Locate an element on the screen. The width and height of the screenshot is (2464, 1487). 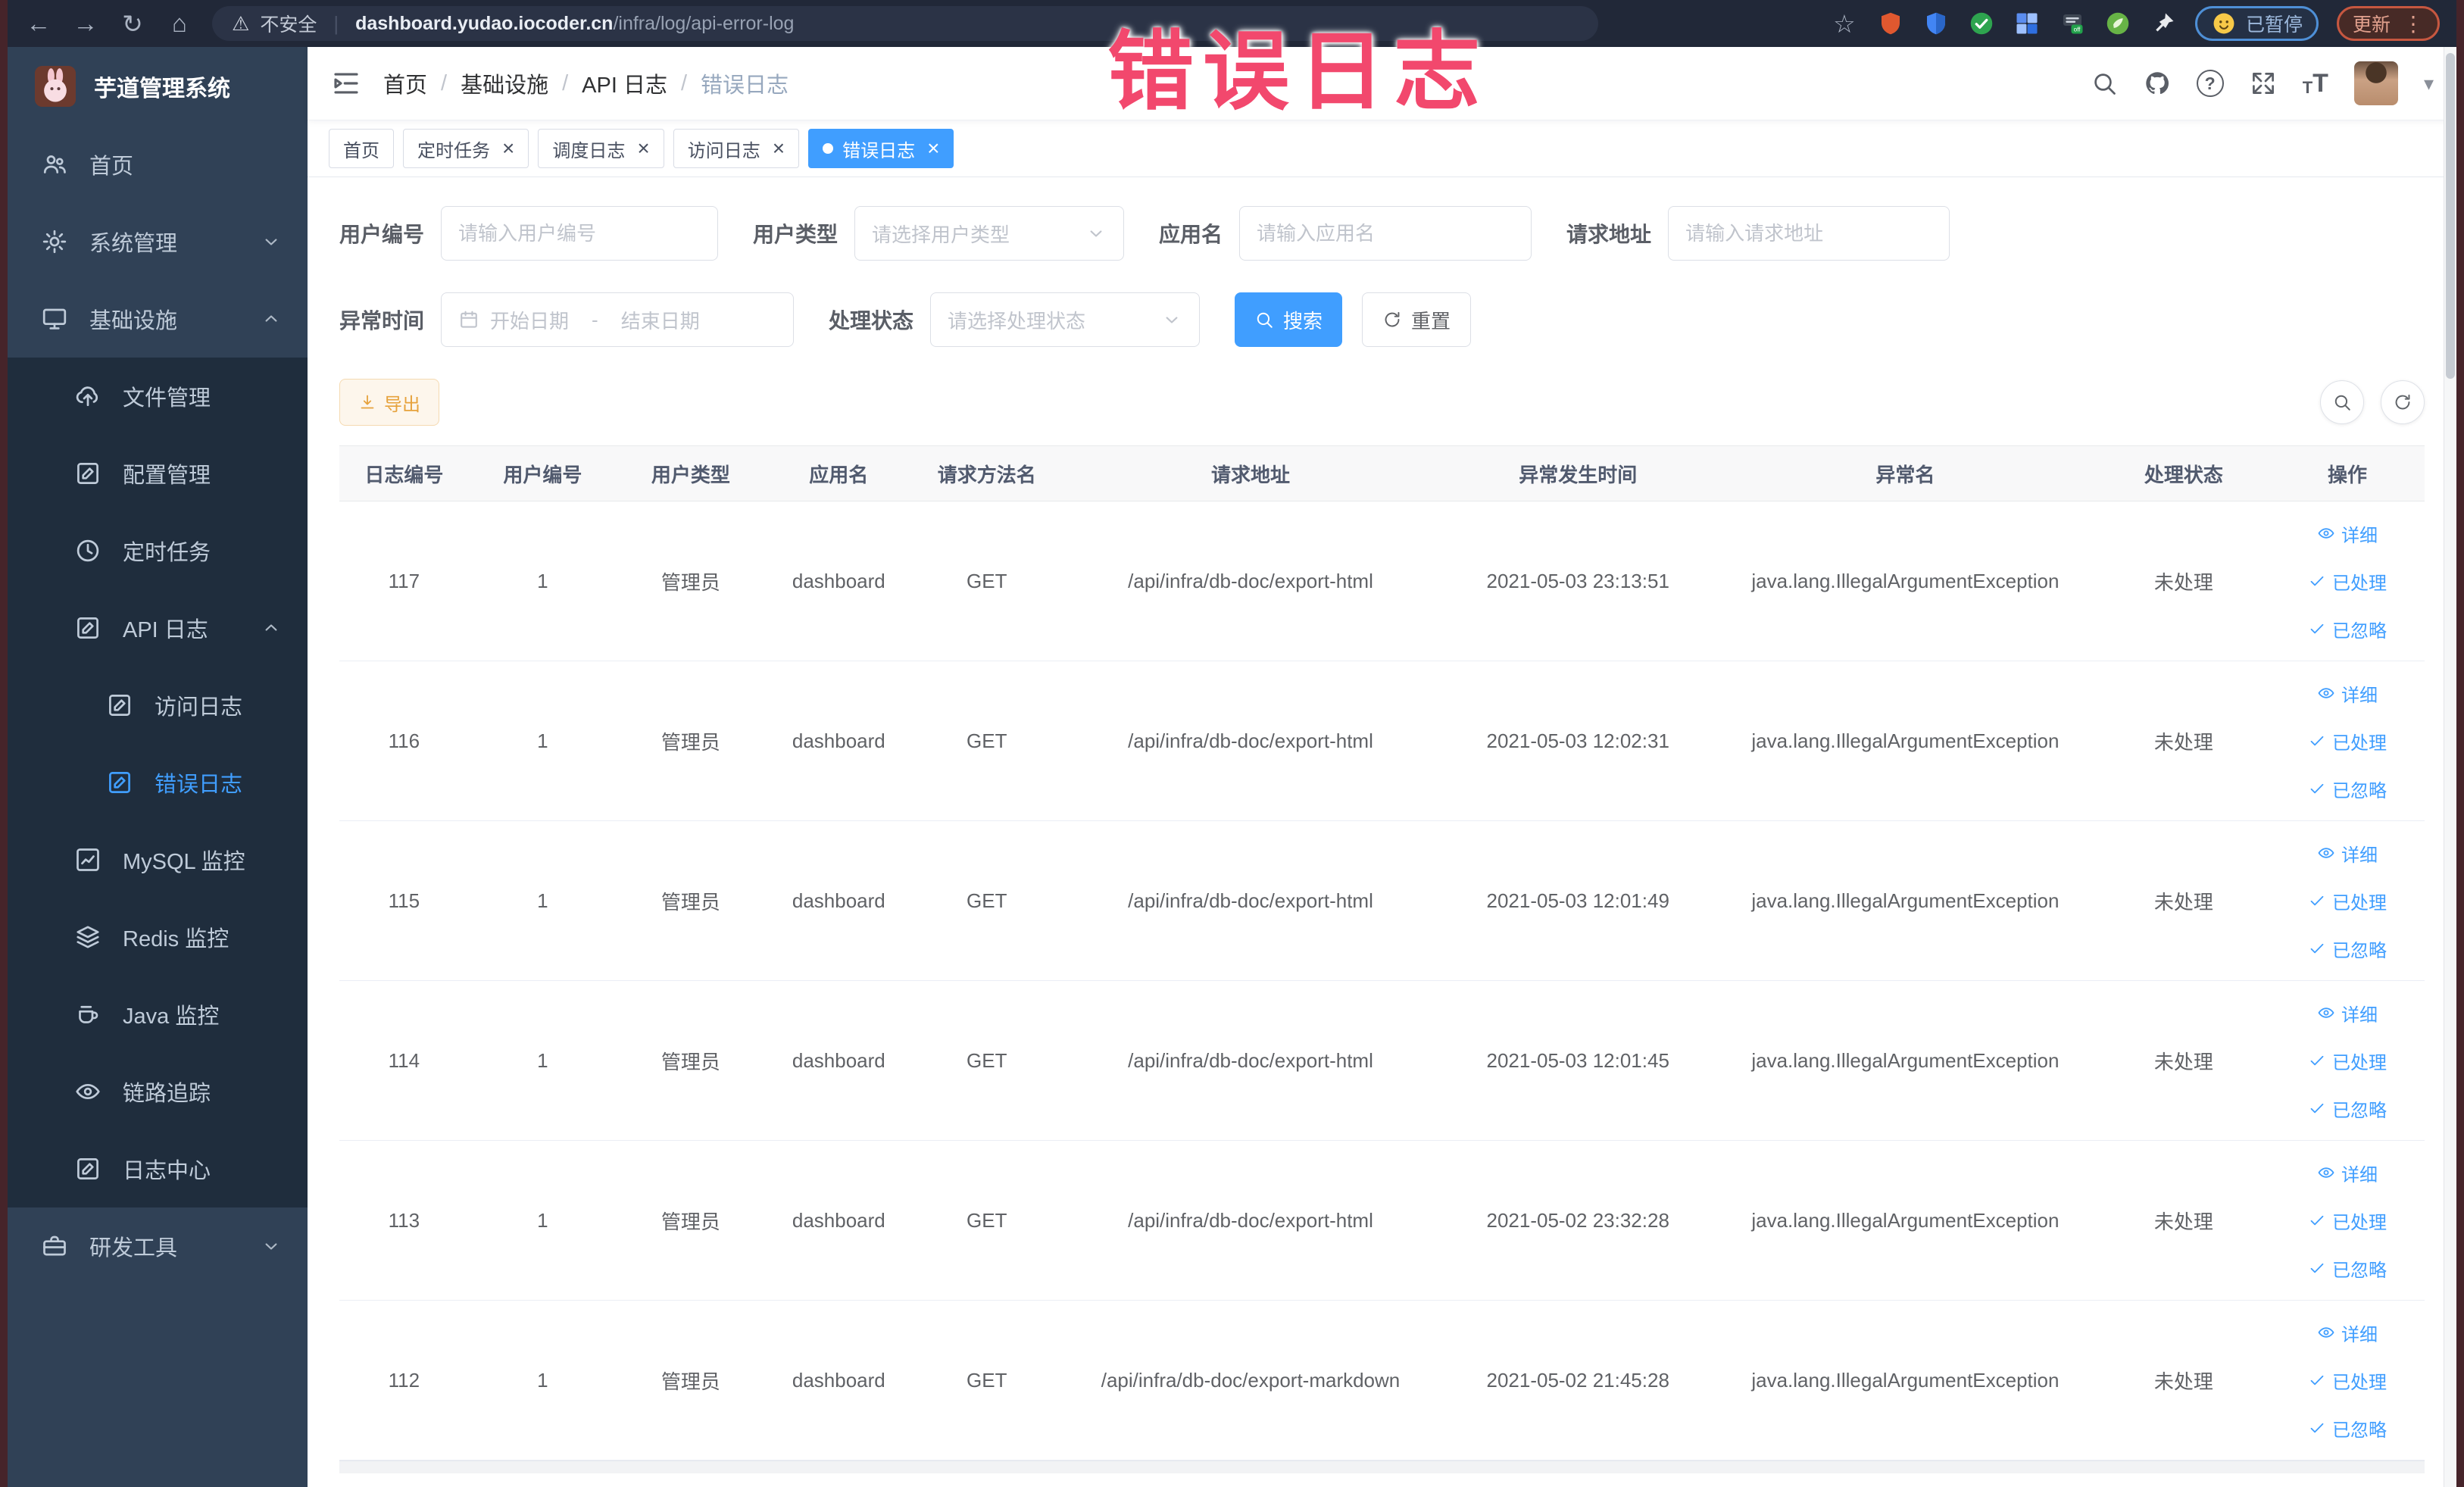
profile-avatar-icon is located at coordinates (2224, 23).